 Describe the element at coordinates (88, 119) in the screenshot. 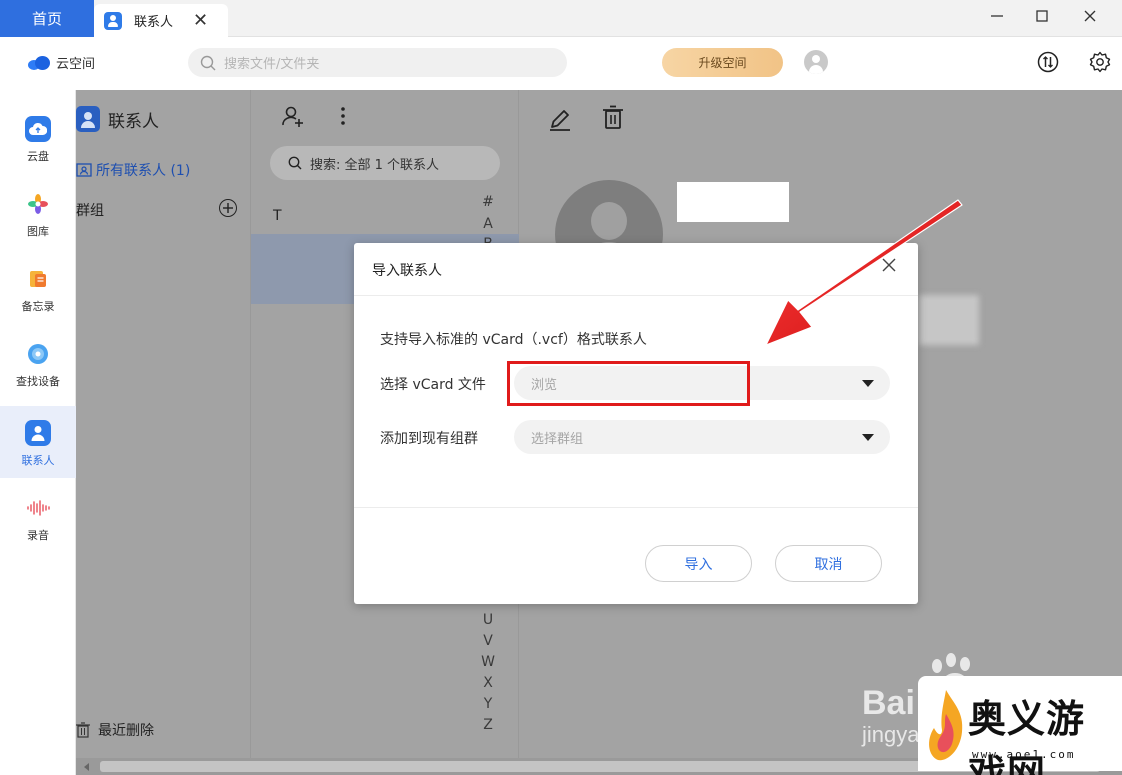

I see `contacts-book-icon` at that location.